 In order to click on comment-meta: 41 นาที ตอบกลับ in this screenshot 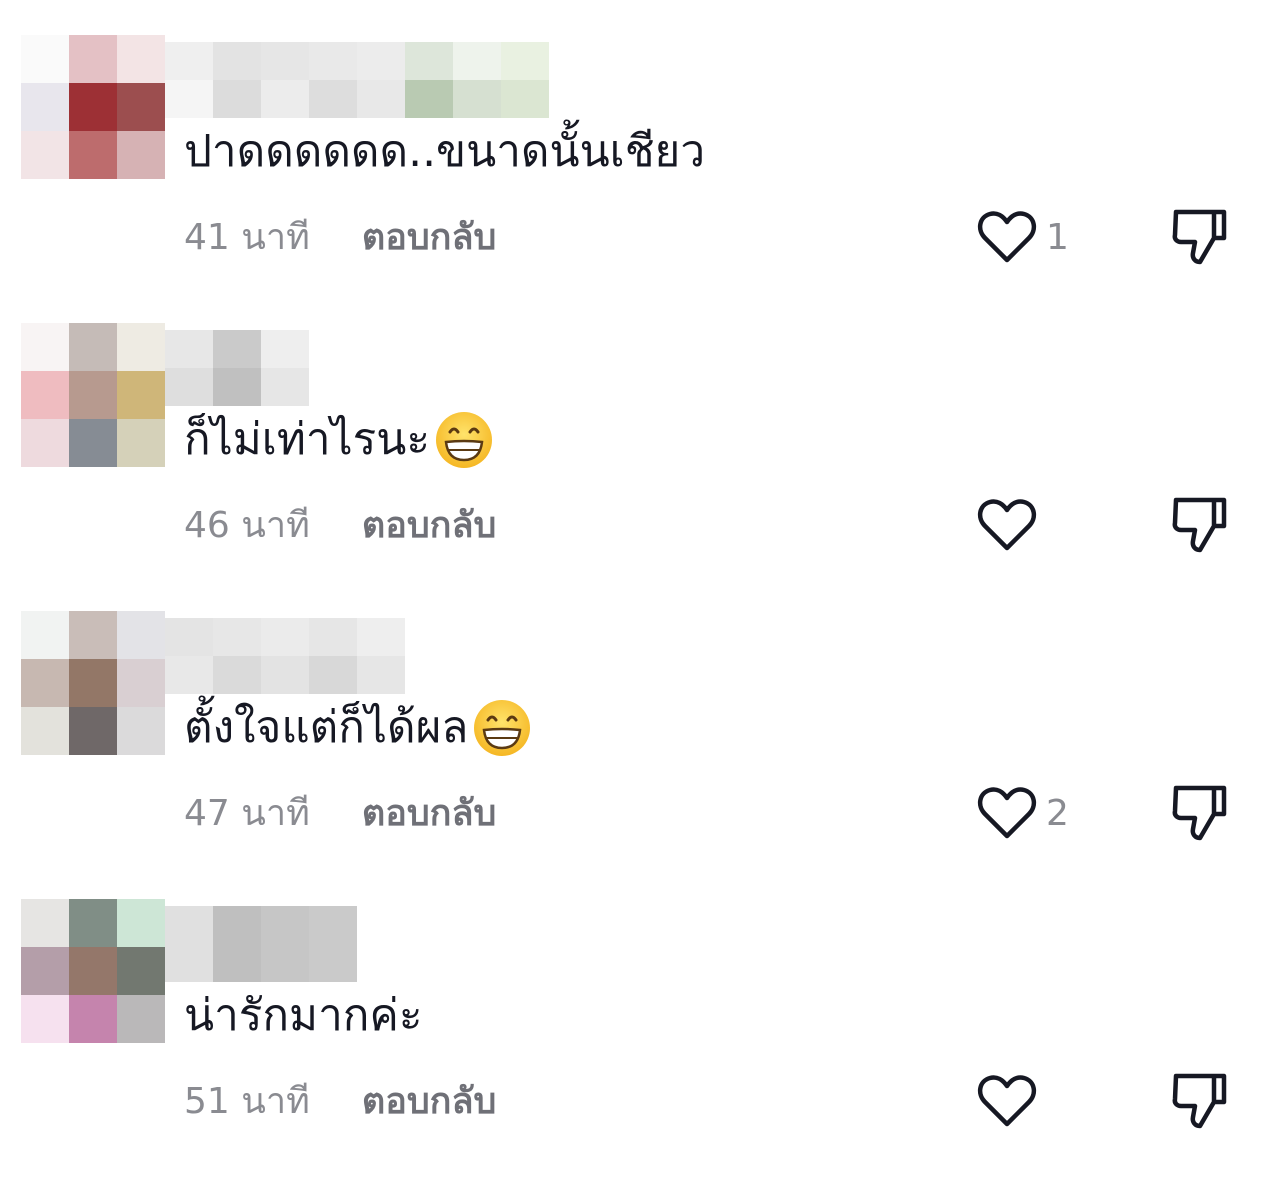, I will do `click(340, 238)`.